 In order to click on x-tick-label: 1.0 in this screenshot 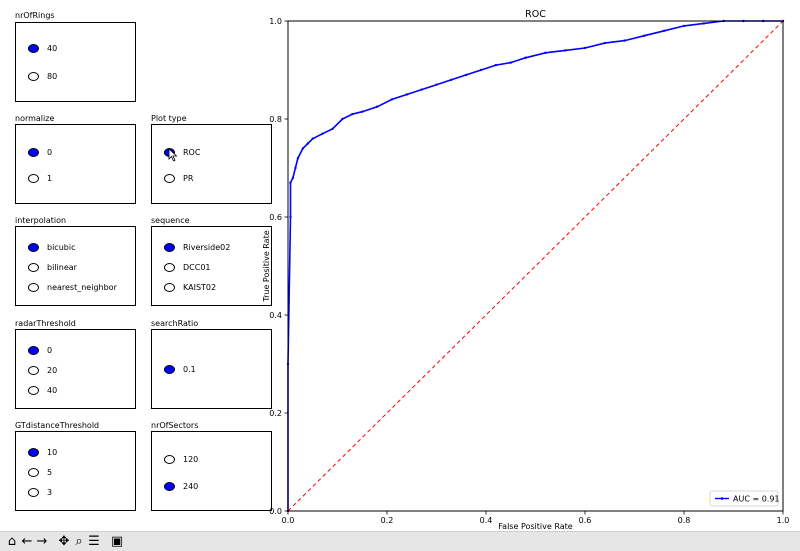, I will do `click(783, 520)`.